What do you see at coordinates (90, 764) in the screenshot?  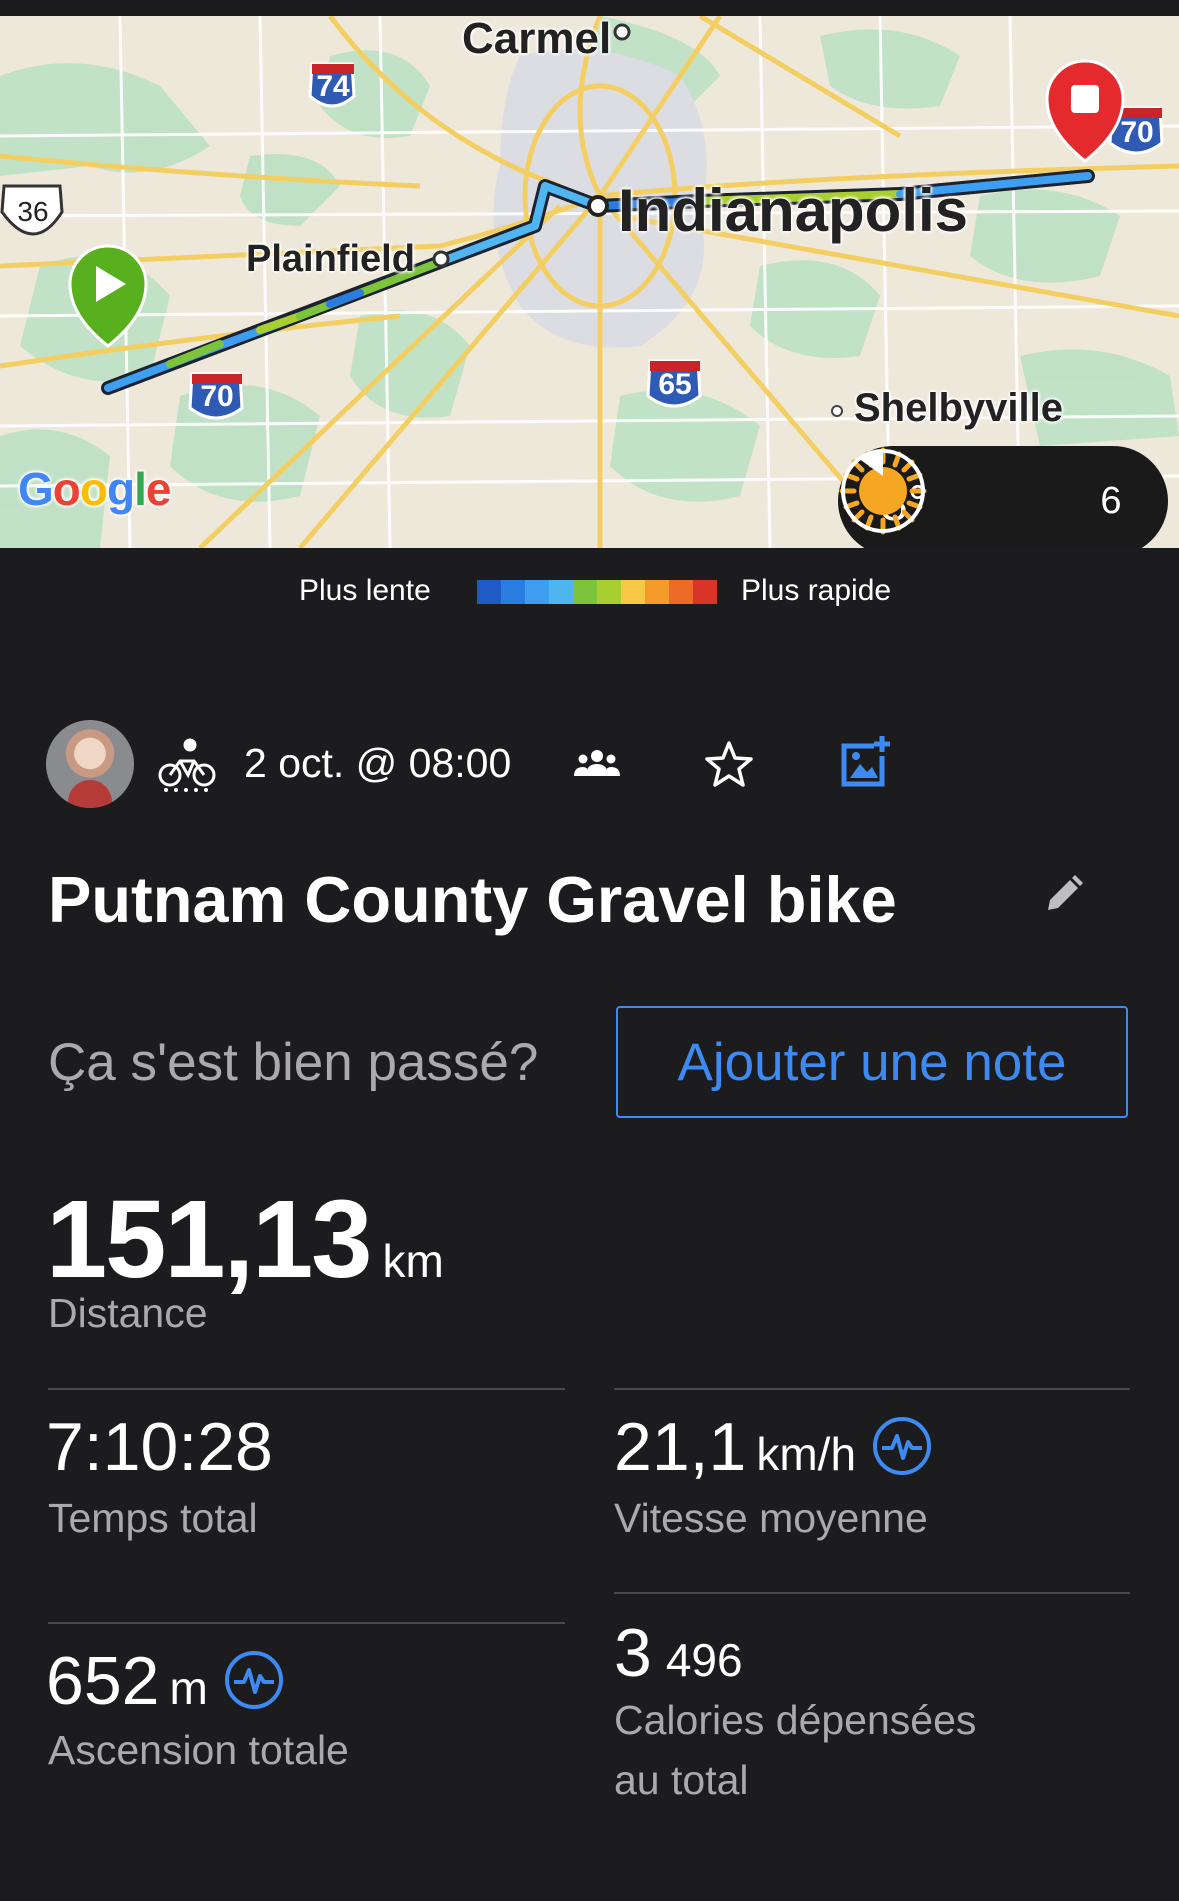 I see `avatar` at bounding box center [90, 764].